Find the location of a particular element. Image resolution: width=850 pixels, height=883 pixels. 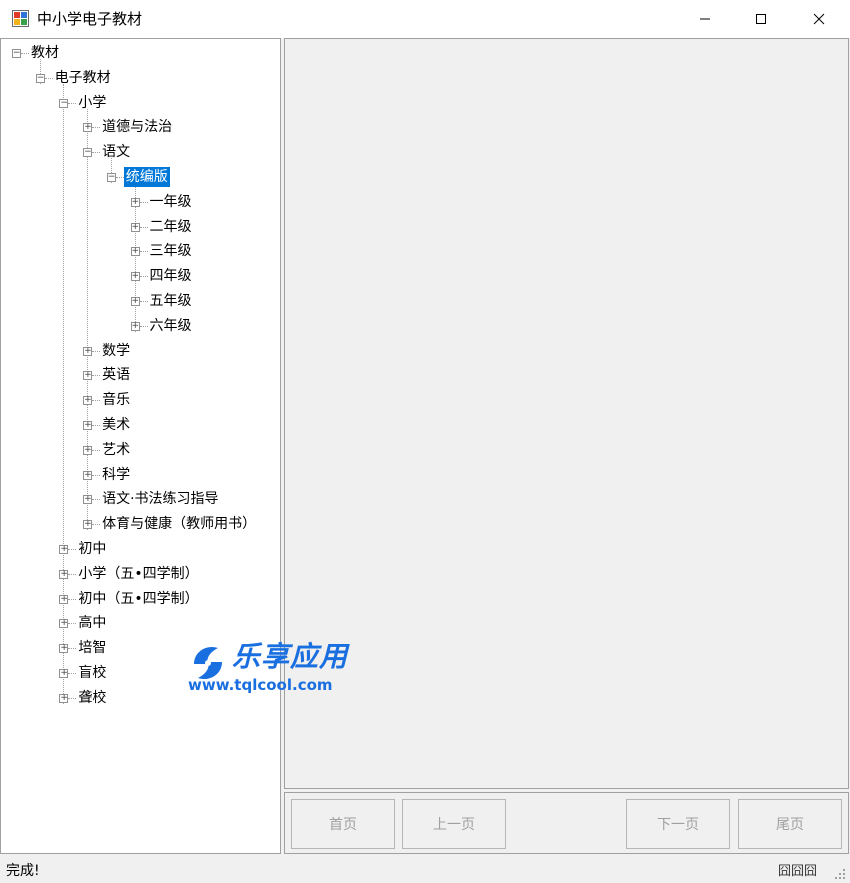

tree-node: + 美术 is located at coordinates (140, 425).